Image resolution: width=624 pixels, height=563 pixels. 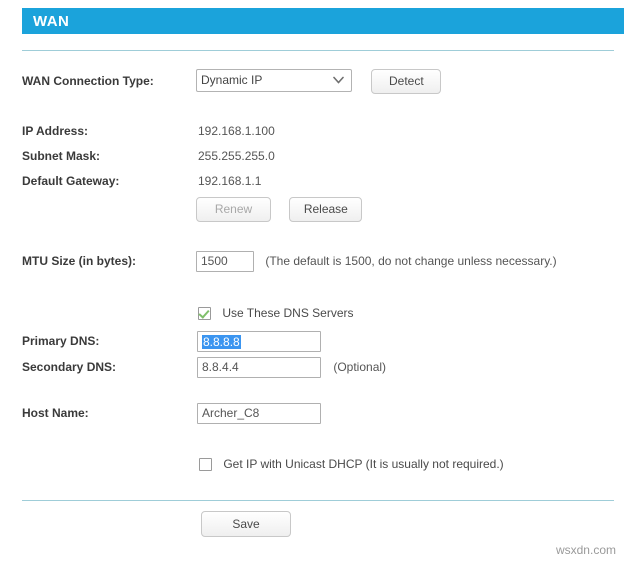 I want to click on row-secondary-dns: Secondary DNS: (Optional), so click(x=312, y=367).